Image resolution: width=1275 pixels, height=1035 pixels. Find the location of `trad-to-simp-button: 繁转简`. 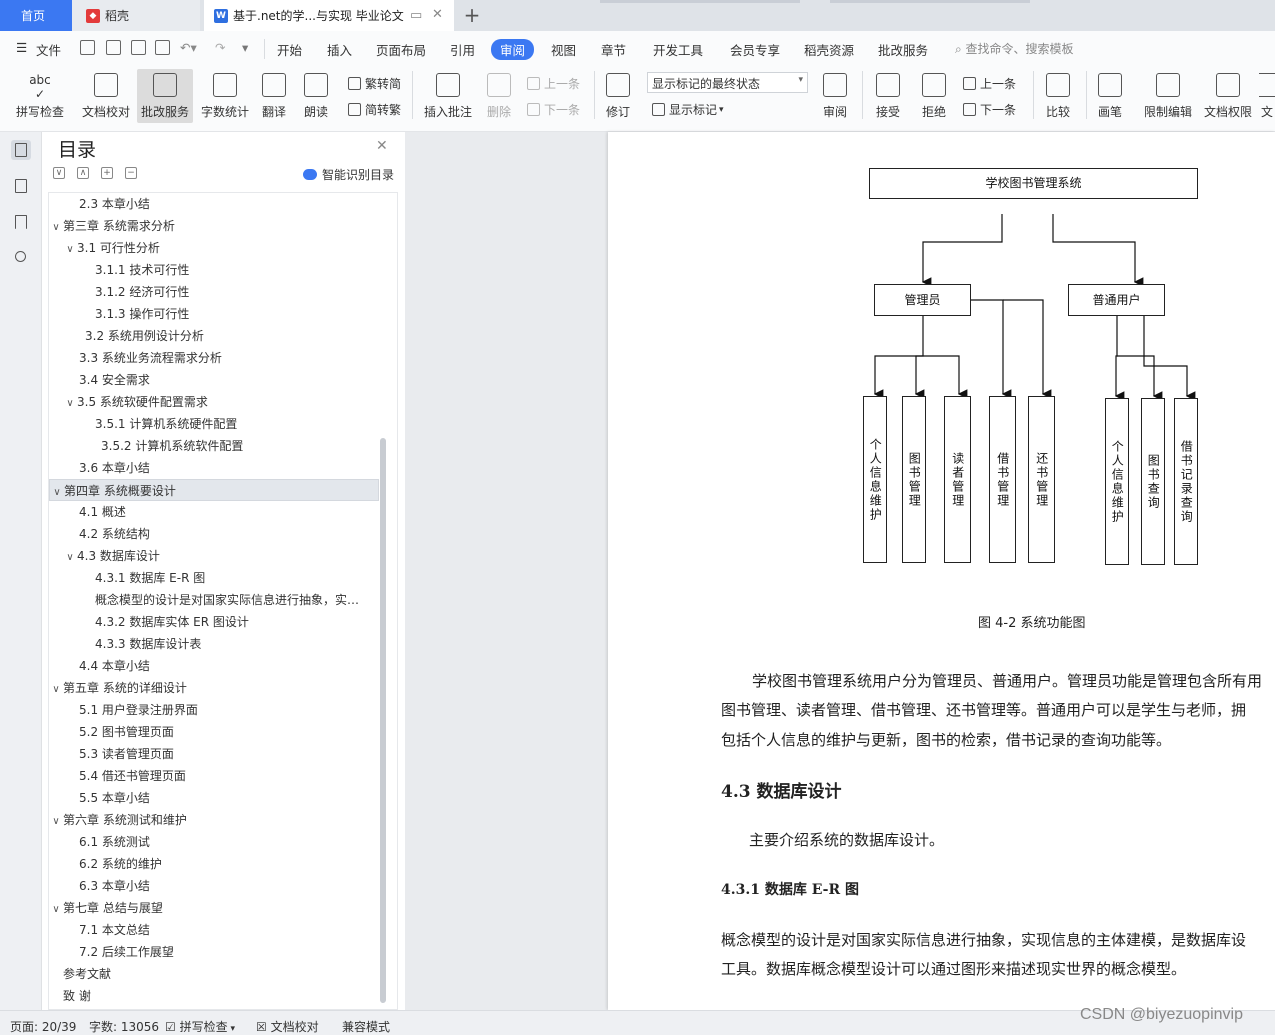

trad-to-simp-button: 繁转简 is located at coordinates (374, 83).